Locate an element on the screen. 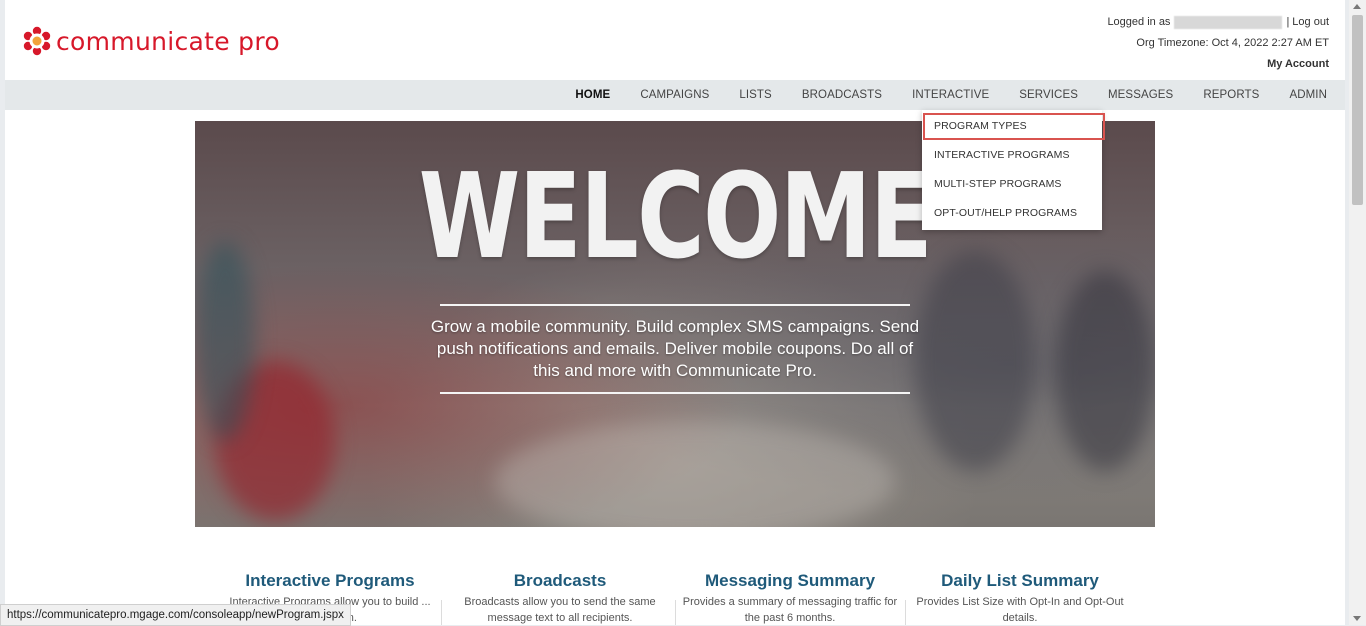  nav-services: SERVICES is located at coordinates (1048, 95).